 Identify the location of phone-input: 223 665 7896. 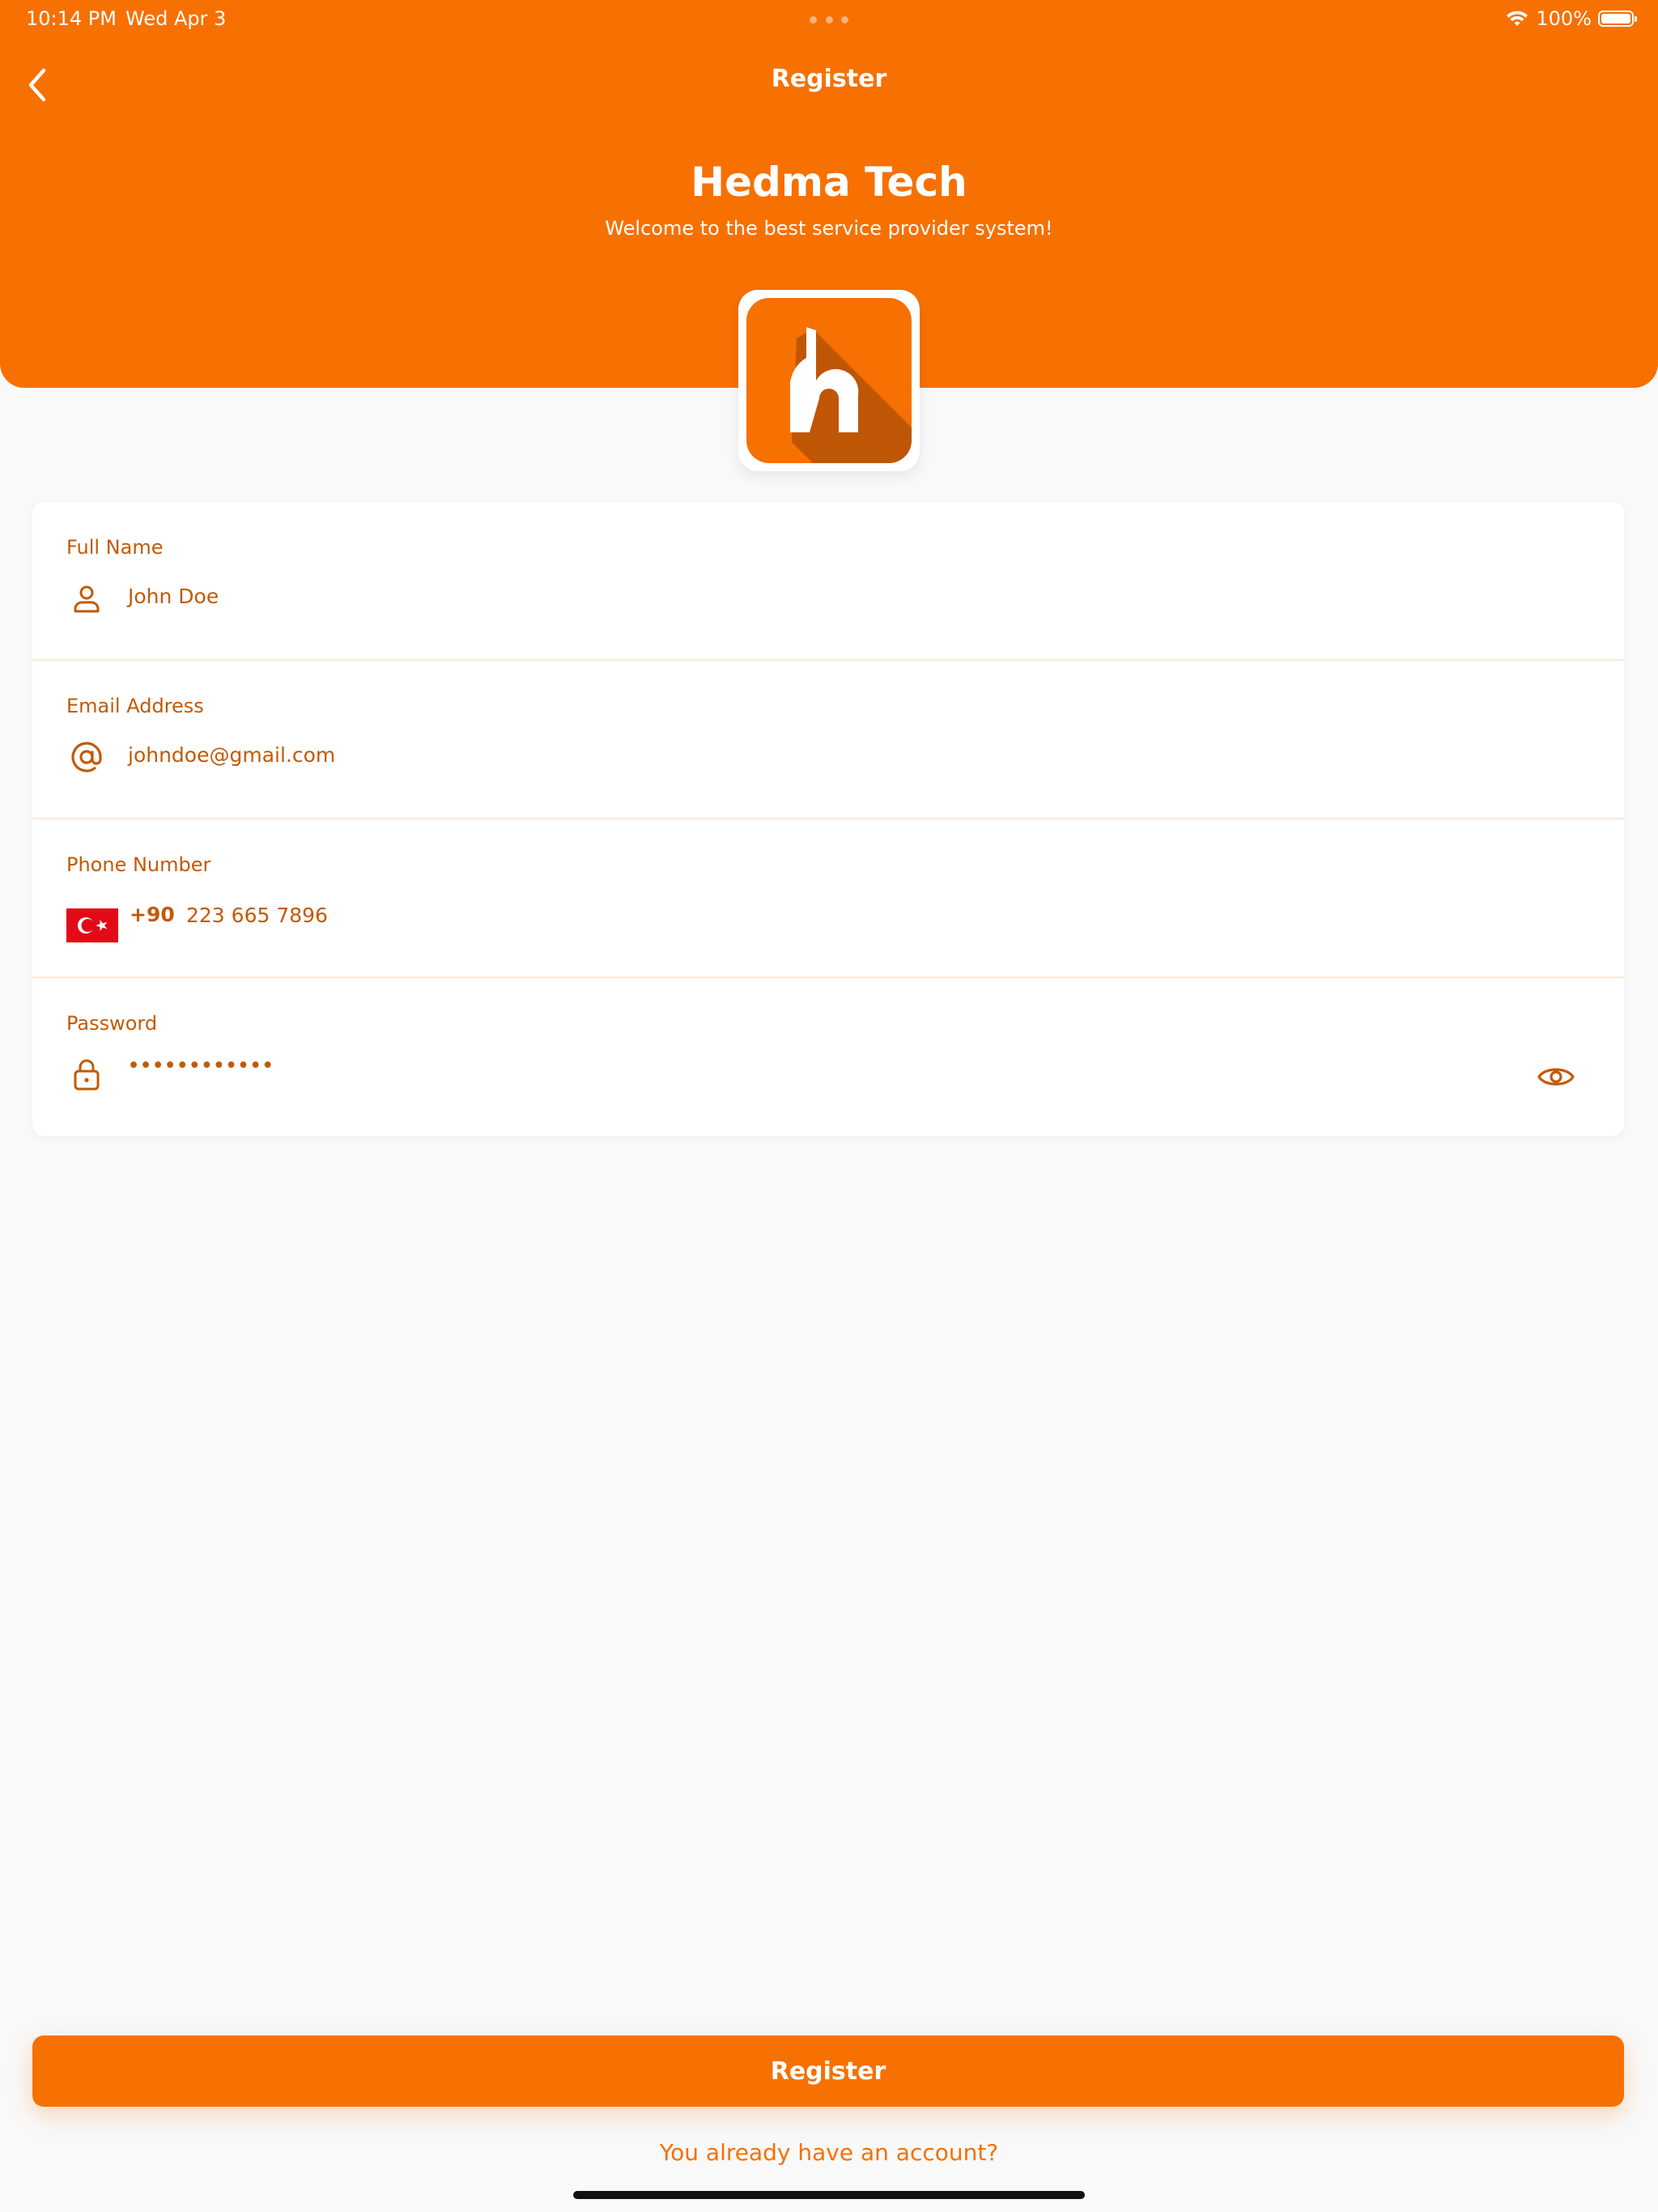
(257, 916).